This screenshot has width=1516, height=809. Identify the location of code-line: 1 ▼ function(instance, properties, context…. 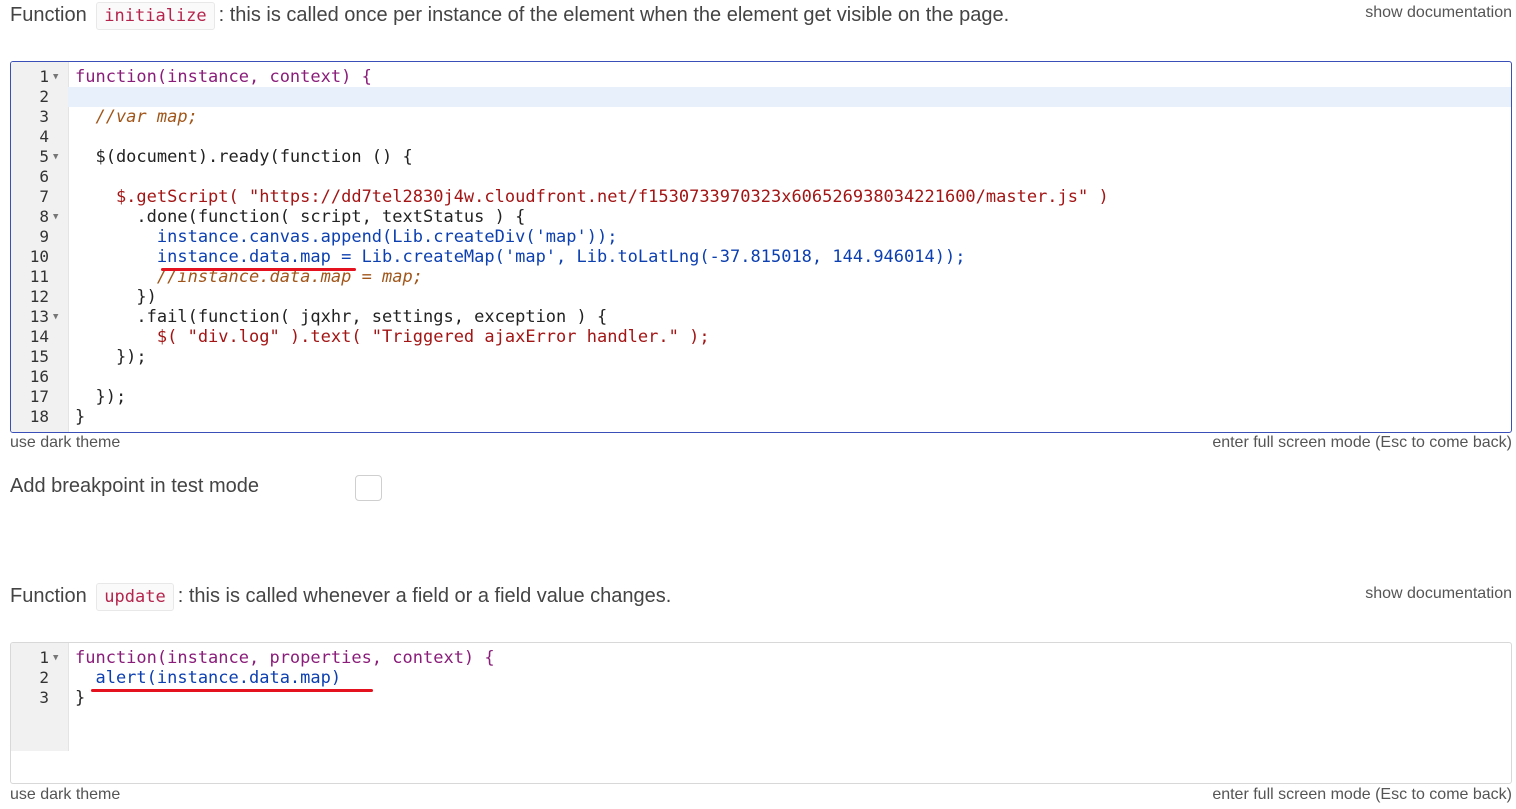
(761, 658).